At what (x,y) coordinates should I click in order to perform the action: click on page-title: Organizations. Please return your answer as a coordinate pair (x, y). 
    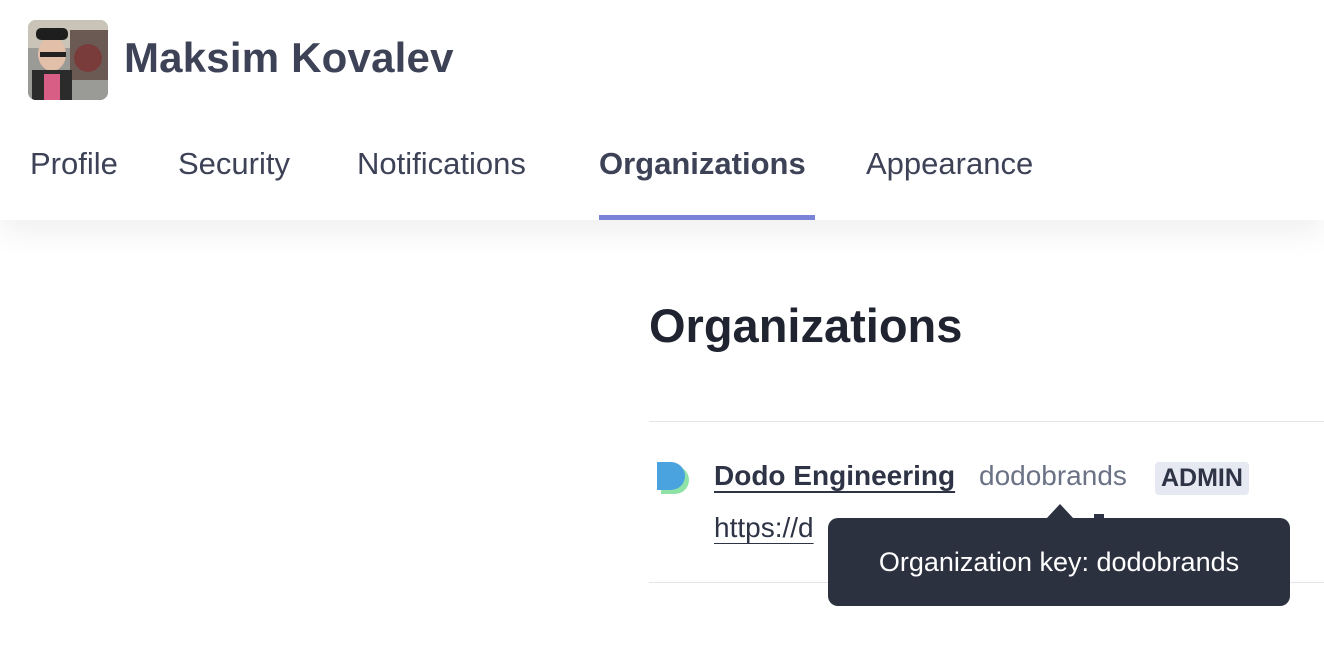
    Looking at the image, I should click on (806, 325).